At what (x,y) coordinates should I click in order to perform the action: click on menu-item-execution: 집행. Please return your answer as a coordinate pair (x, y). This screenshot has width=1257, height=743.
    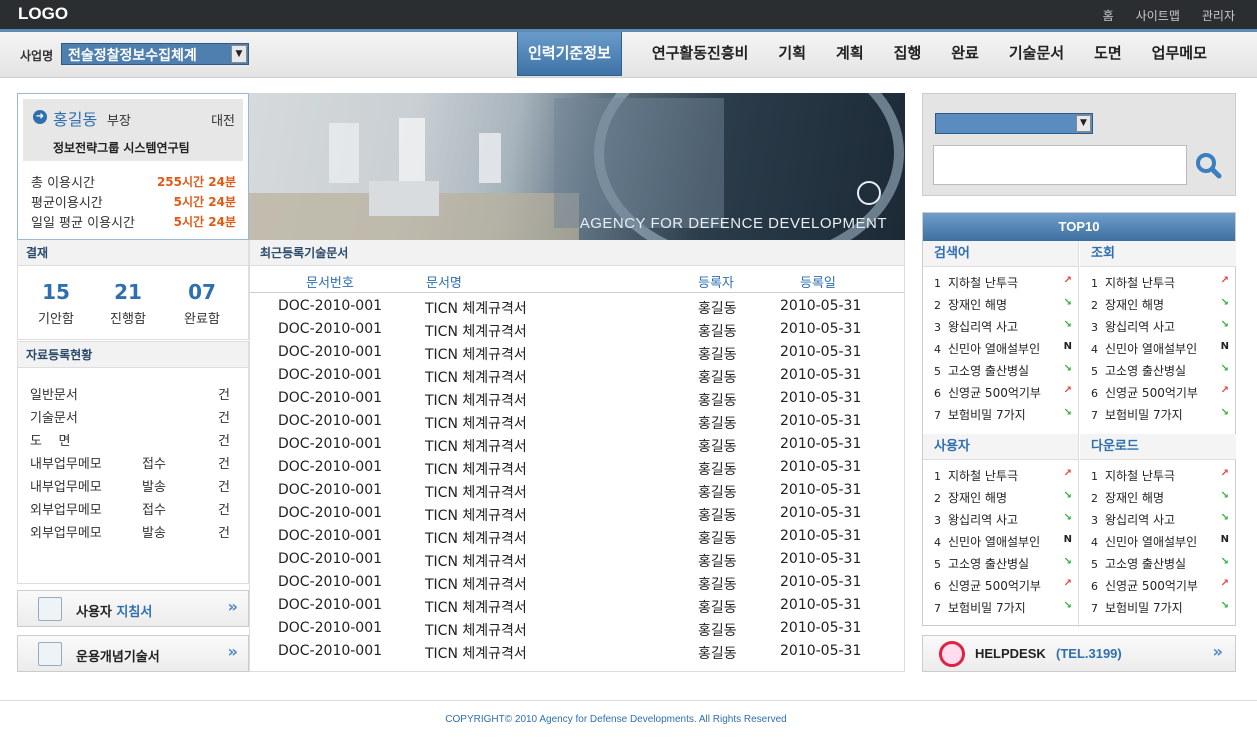
    Looking at the image, I should click on (908, 55).